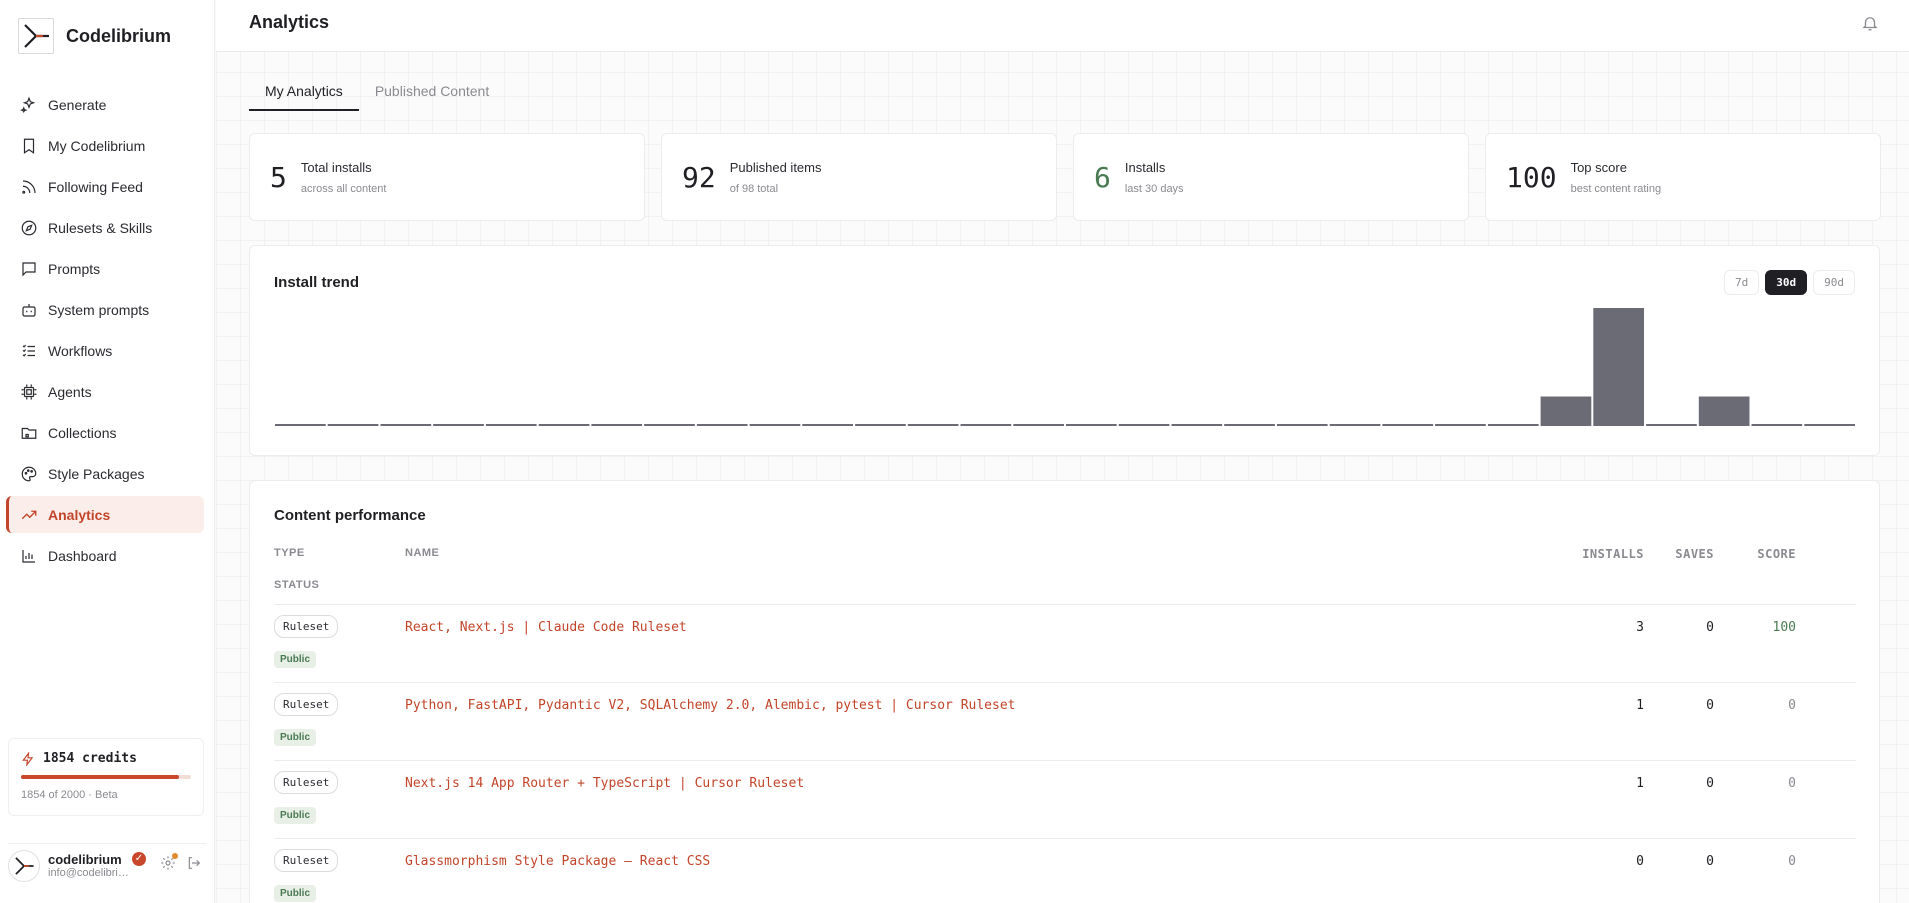  I want to click on sidebar-item-agents: Agents, so click(105, 391).